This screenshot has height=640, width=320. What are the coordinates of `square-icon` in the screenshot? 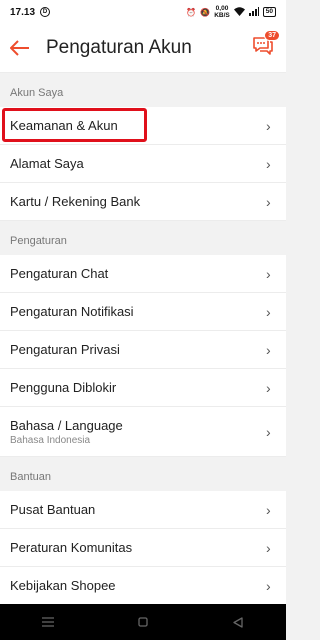 It's located at (143, 622).